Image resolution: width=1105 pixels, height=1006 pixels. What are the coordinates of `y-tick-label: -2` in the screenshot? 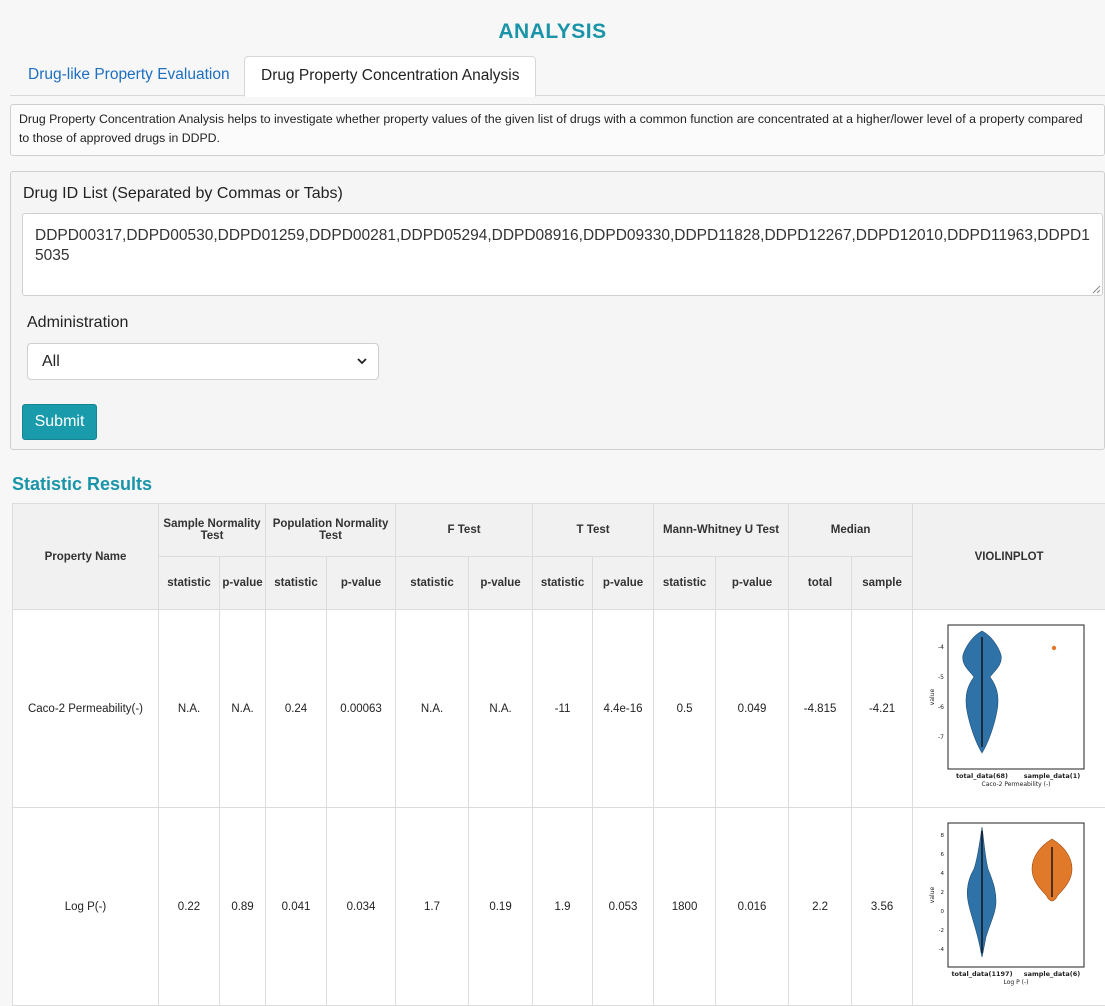 It's located at (941, 931).